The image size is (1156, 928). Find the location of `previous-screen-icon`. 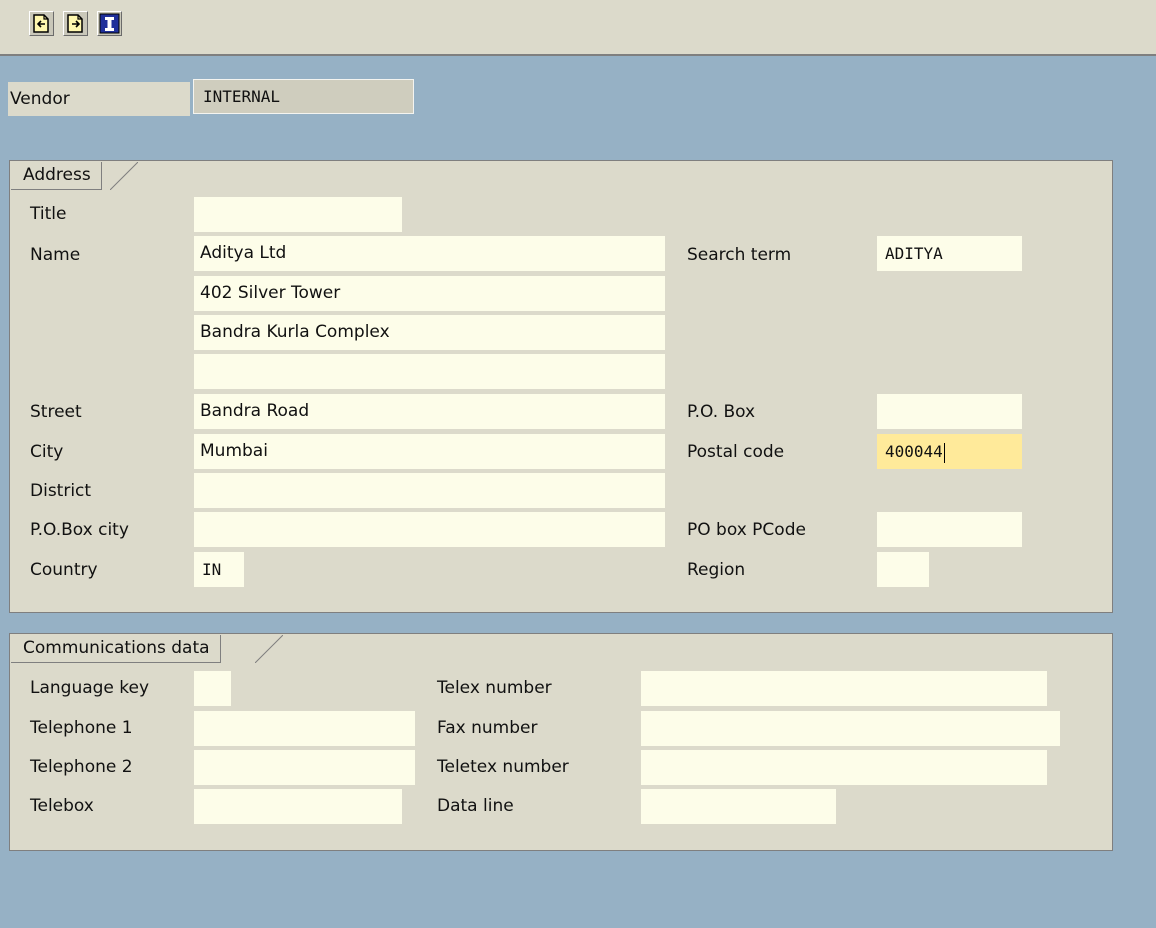

previous-screen-icon is located at coordinates (41, 23).